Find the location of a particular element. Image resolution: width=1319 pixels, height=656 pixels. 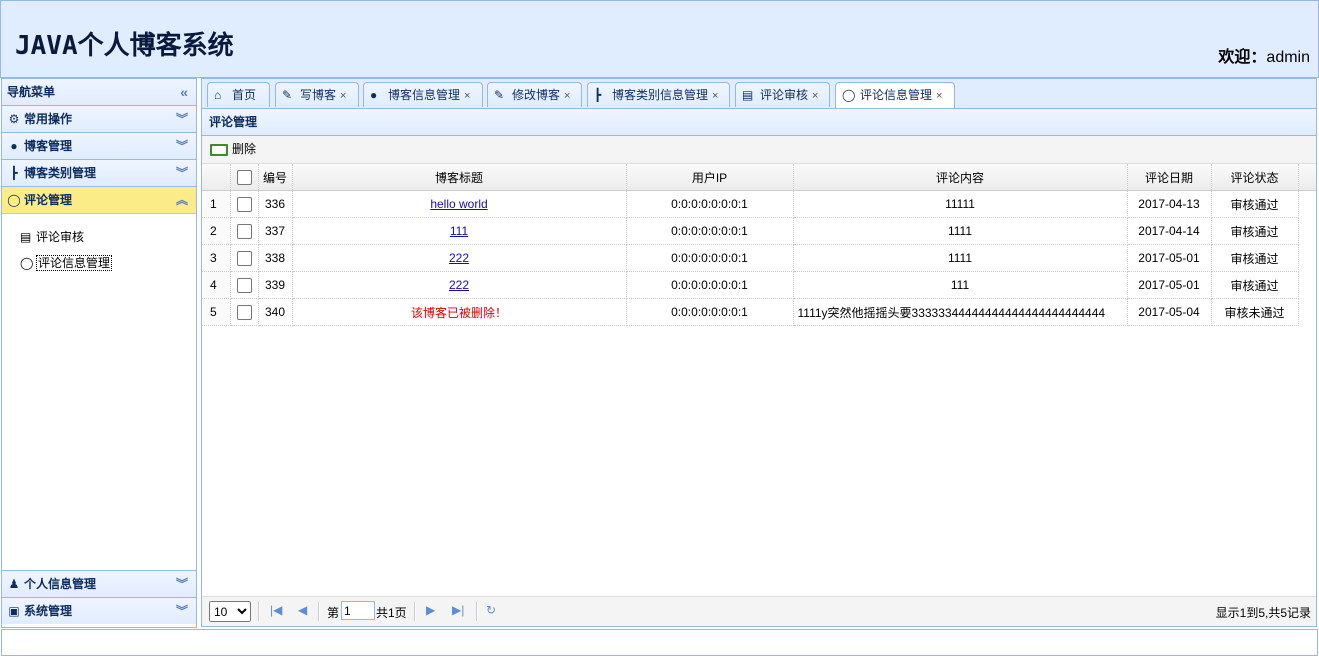

nav-section-label: 博客管理 is located at coordinates (48, 146).